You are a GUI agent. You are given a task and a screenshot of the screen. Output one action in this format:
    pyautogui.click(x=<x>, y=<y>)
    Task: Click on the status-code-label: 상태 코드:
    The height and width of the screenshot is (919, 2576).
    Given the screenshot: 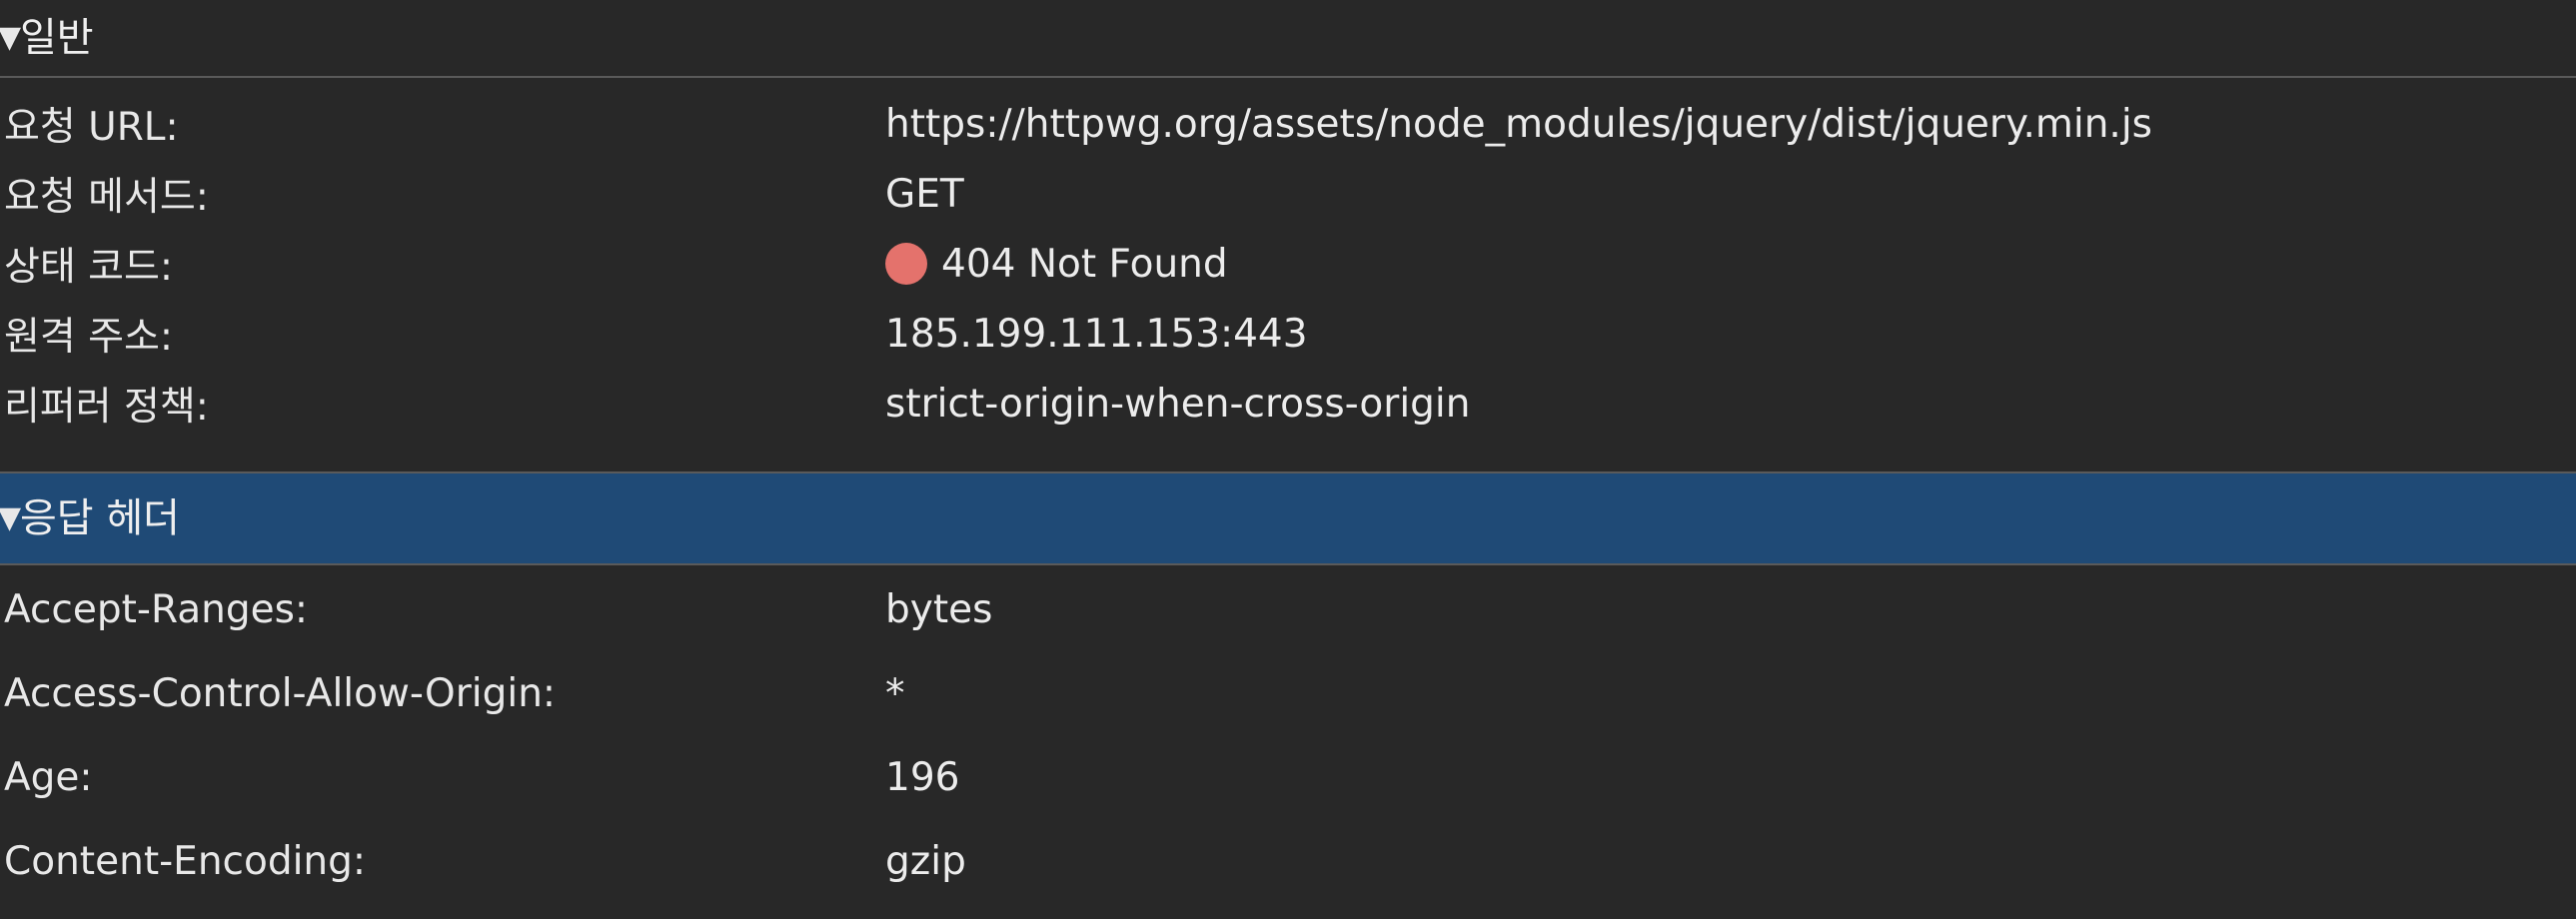 What is the action you would take?
    pyautogui.click(x=89, y=267)
    